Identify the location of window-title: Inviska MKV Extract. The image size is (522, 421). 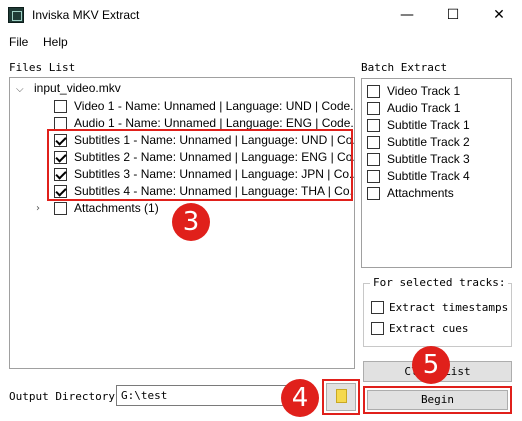
(86, 15).